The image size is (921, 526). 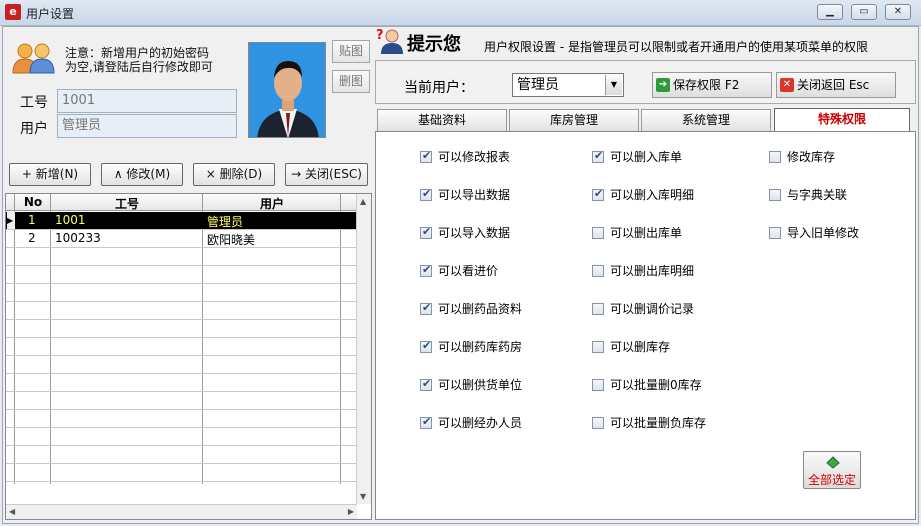 I want to click on table-row: 2 100233 欧阳晓美, so click(x=181, y=238).